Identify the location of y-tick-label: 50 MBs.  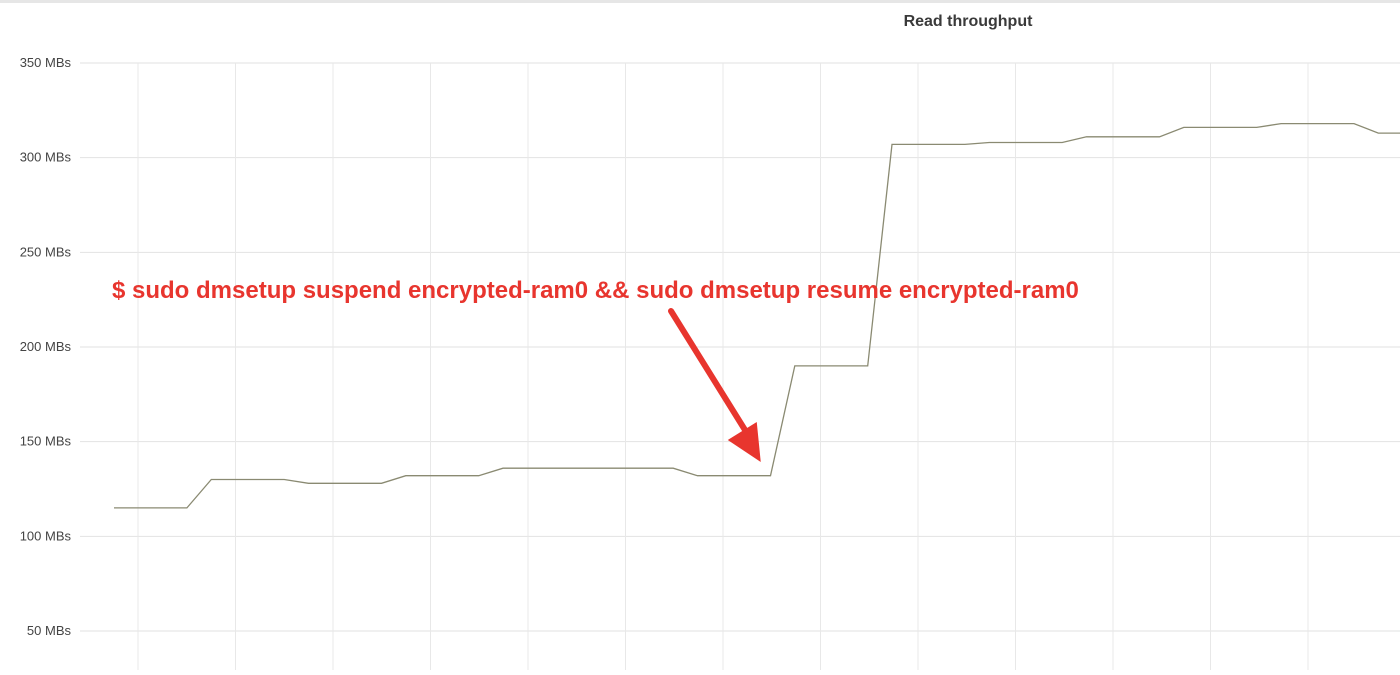
(49, 630).